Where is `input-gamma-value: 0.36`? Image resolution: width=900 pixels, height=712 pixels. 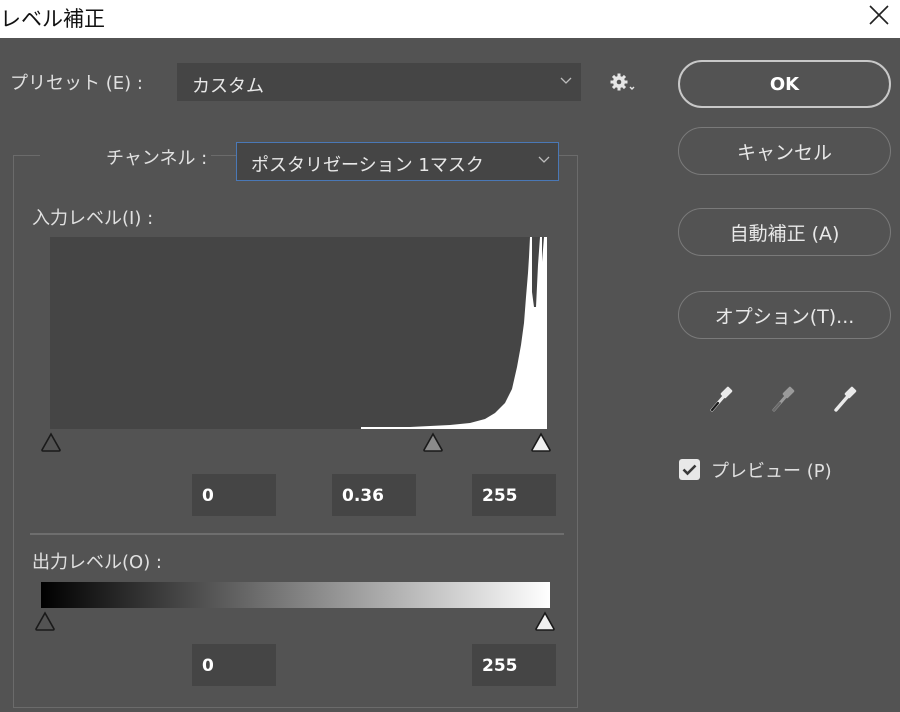
input-gamma-value: 0.36 is located at coordinates (363, 496).